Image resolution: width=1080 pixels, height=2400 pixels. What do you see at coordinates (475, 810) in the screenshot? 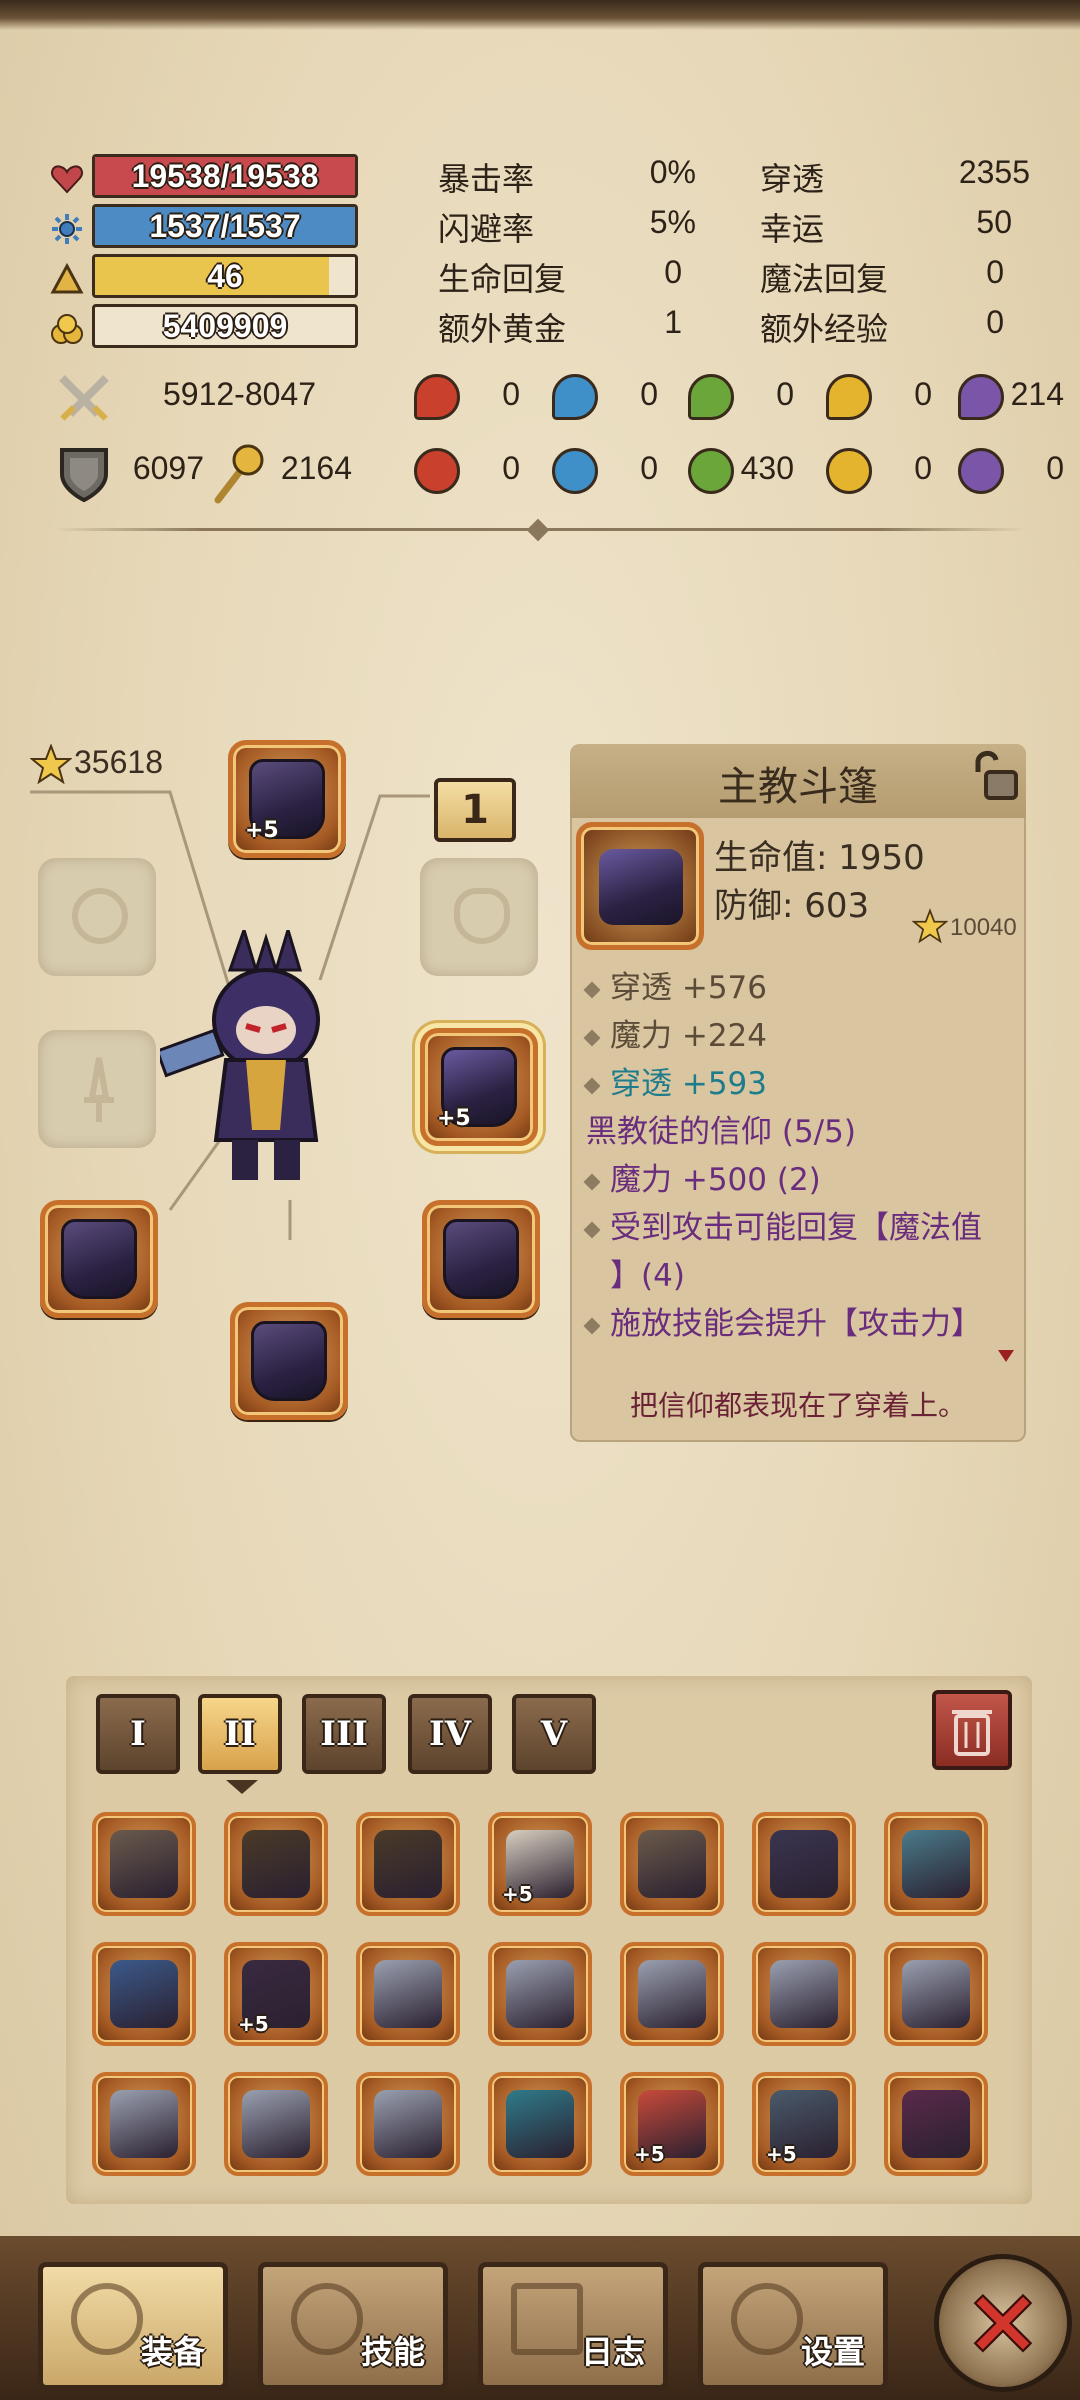
I see `slot-count-badge: 1` at bounding box center [475, 810].